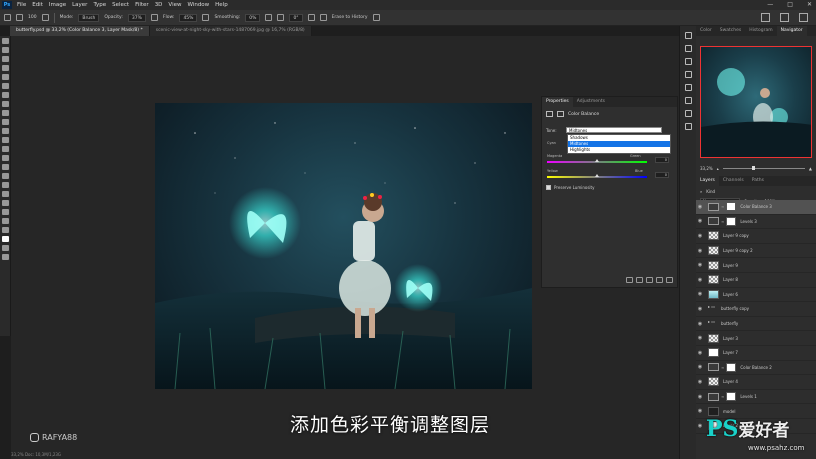 This screenshot has height=459, width=816. Describe the element at coordinates (756, 280) in the screenshot. I see `layer-row: ◉ Layer 8` at that location.